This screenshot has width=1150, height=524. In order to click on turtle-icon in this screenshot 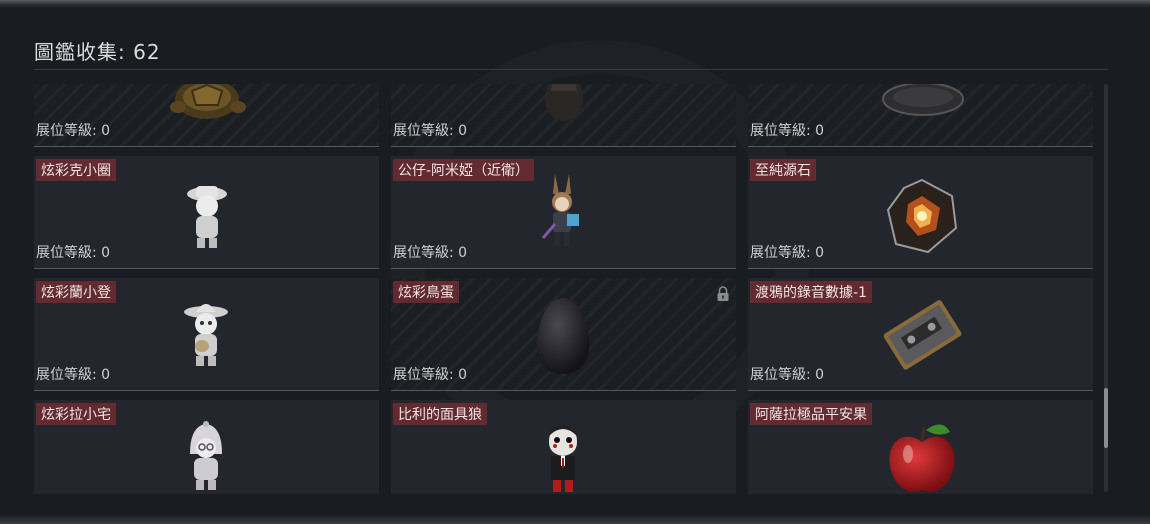, I will do `click(208, 101)`.